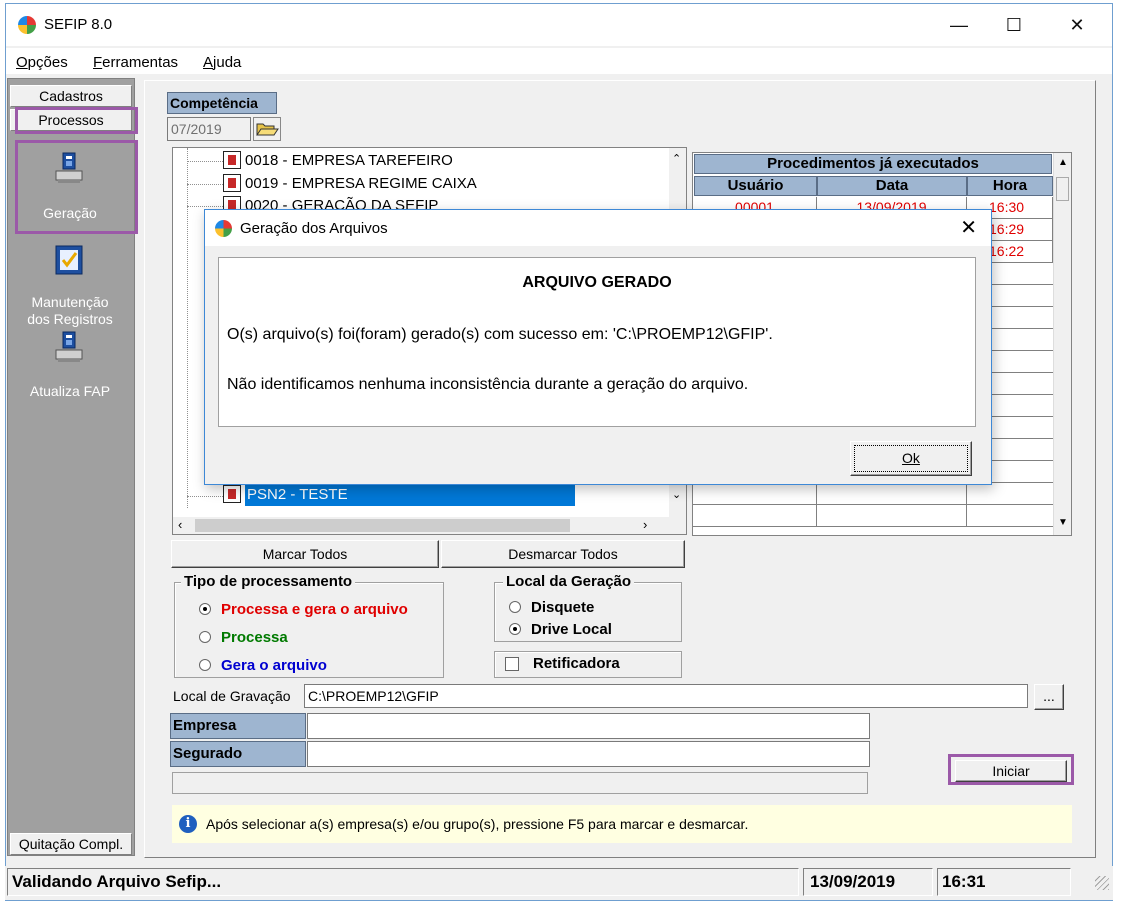  What do you see at coordinates (959, 25) in the screenshot?
I see `minimize-button: —` at bounding box center [959, 25].